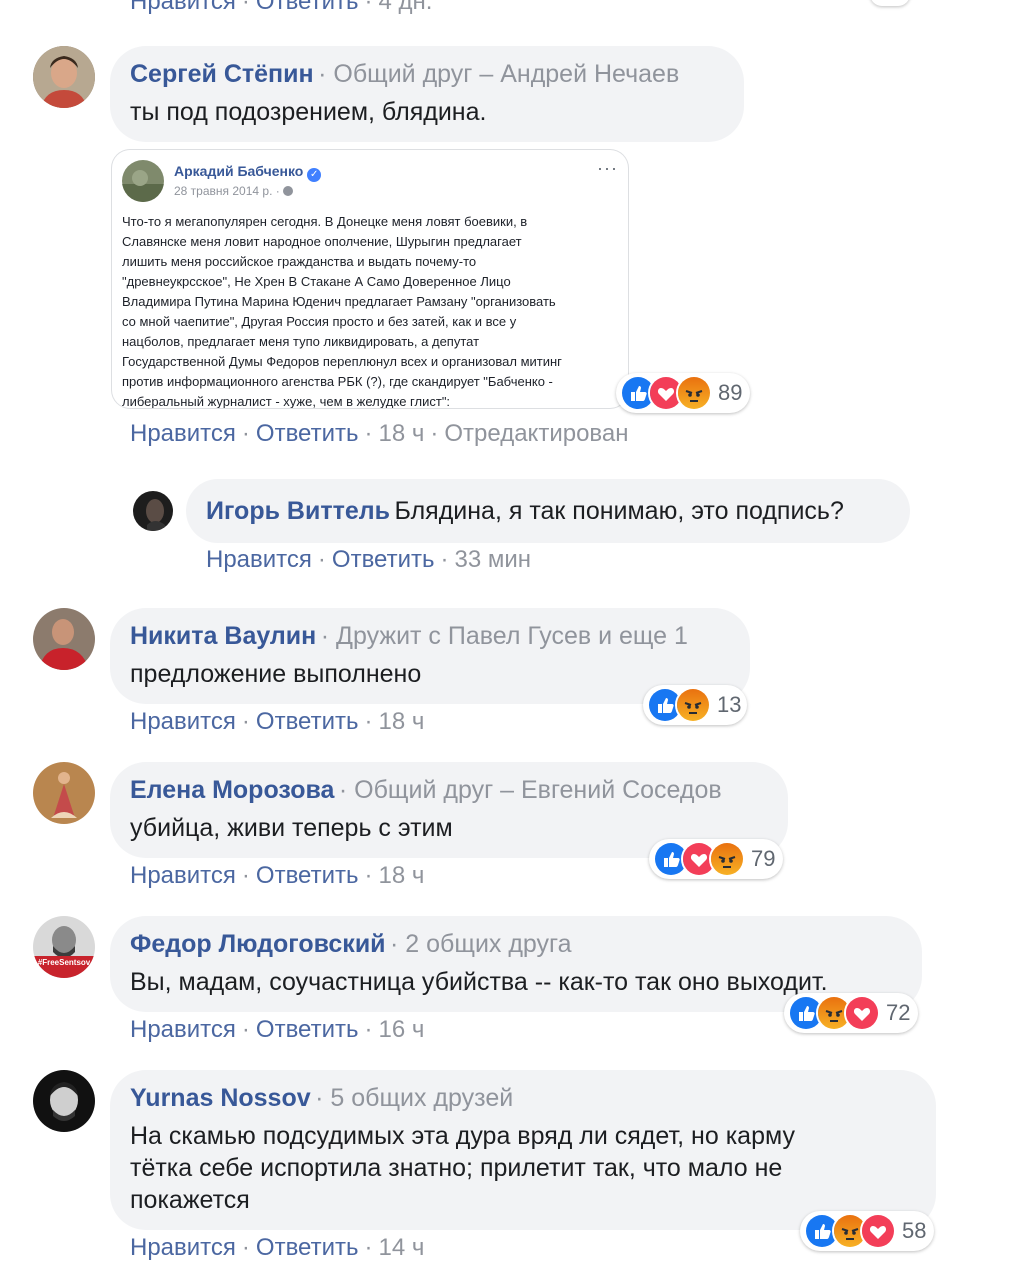  What do you see at coordinates (512, 636) in the screenshot?
I see `mutual-friend-info: Дружит с Павел Гусев и еще 1` at bounding box center [512, 636].